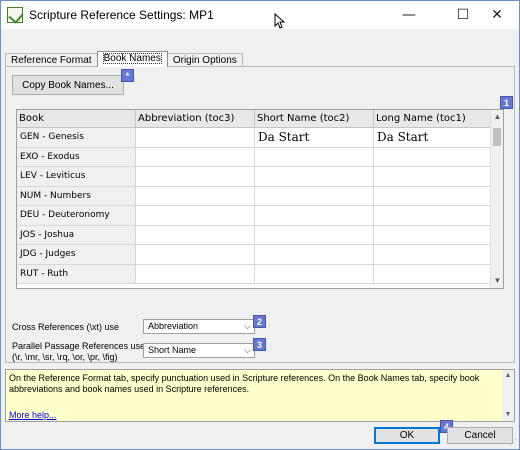 The height and width of the screenshot is (450, 520). Describe the element at coordinates (76, 255) in the screenshot. I see `book-cell: JDG - Judges` at that location.